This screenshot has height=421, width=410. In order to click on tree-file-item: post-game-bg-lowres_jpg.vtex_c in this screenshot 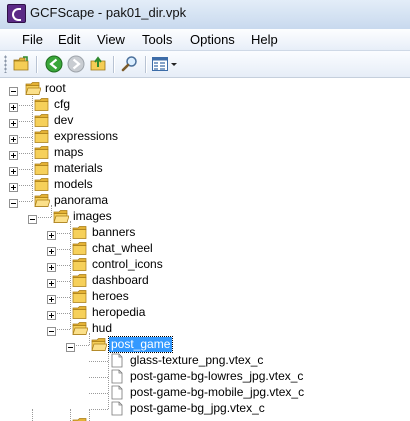, I will do `click(205, 377)`.